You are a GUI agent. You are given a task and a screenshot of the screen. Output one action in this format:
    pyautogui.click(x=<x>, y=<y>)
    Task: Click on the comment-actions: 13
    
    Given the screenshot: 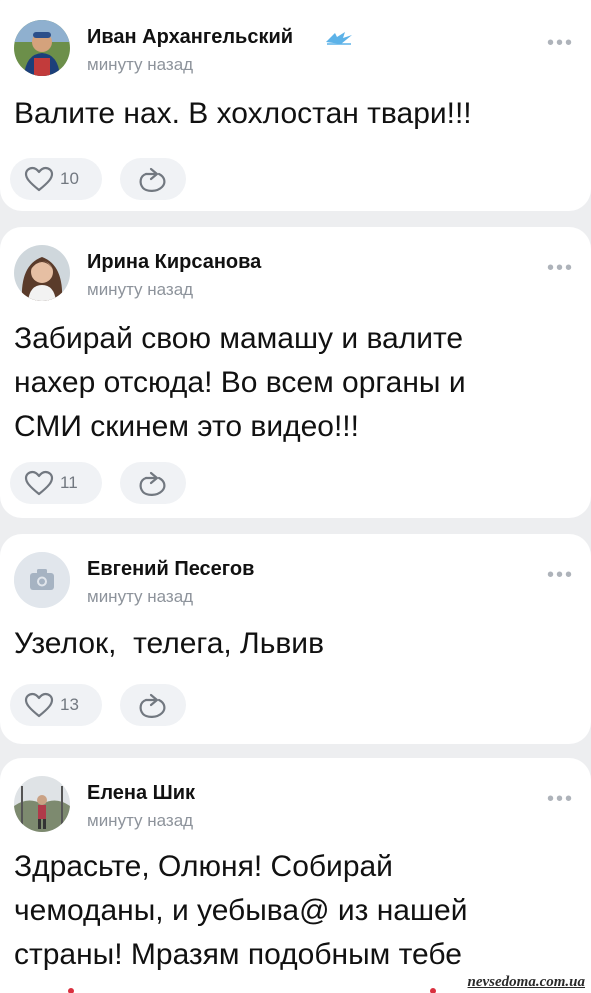 What is the action you would take?
    pyautogui.click(x=110, y=705)
    